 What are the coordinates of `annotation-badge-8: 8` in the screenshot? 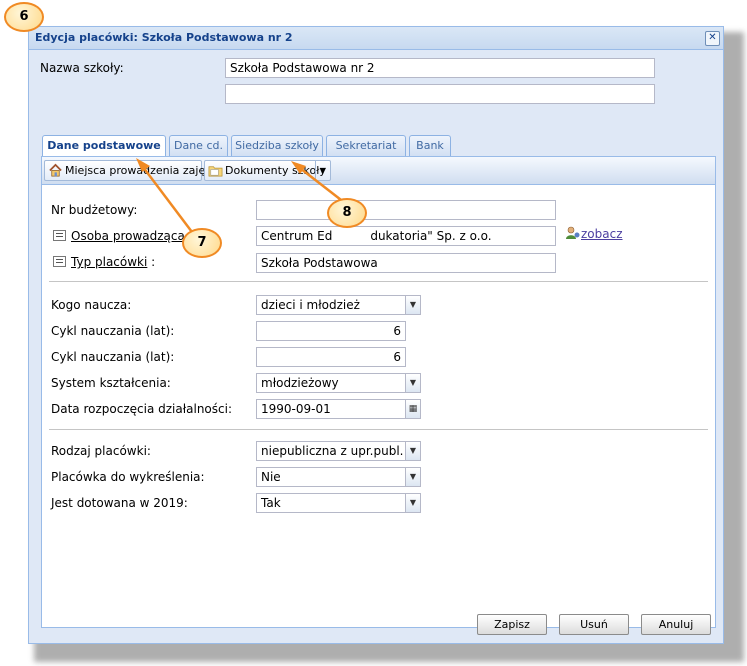 It's located at (347, 213).